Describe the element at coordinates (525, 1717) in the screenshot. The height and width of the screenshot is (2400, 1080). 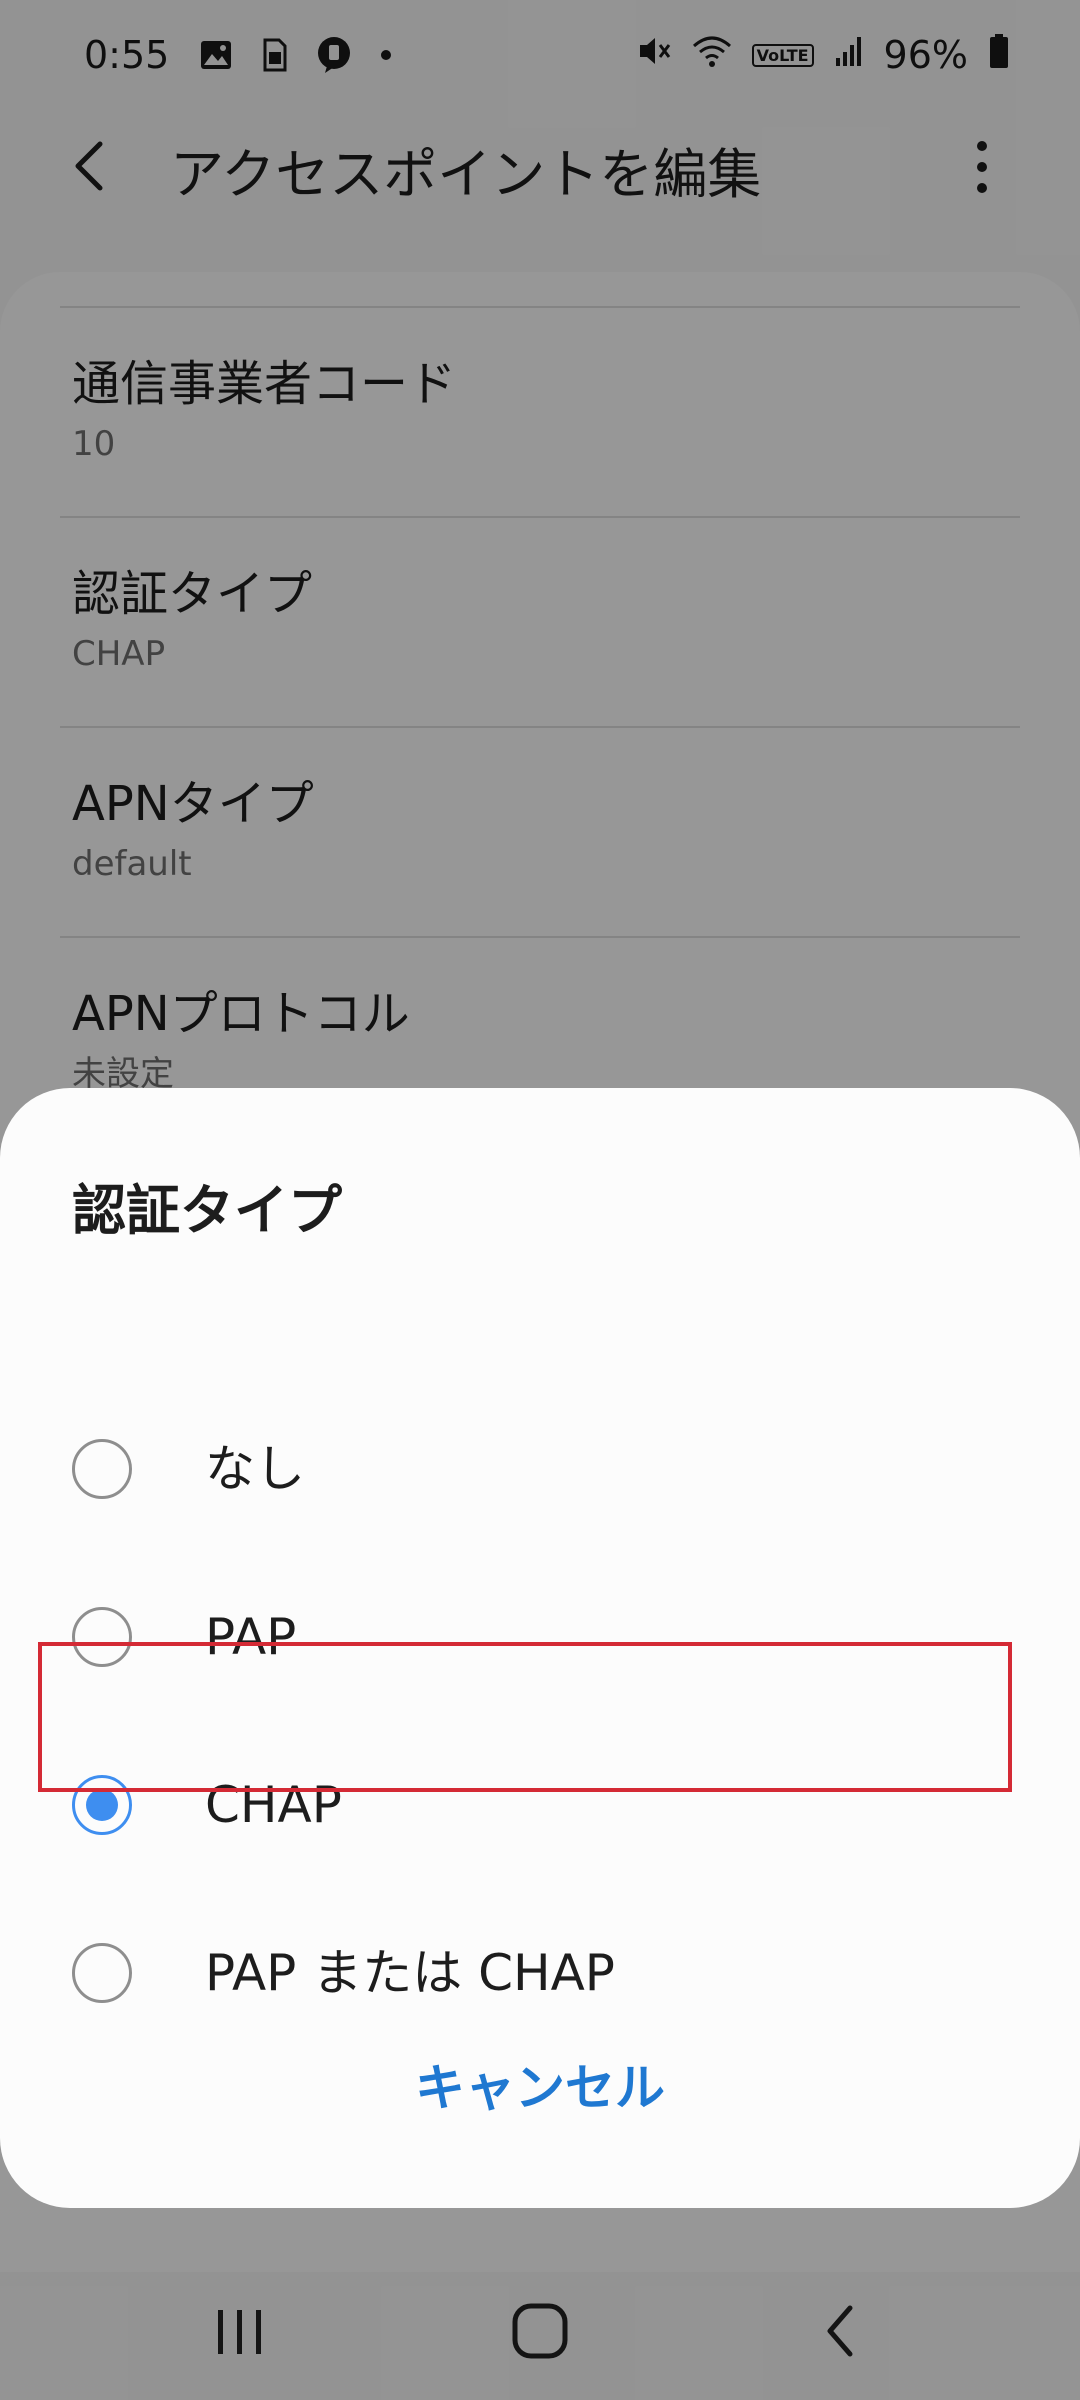
I see `highlight-box` at that location.